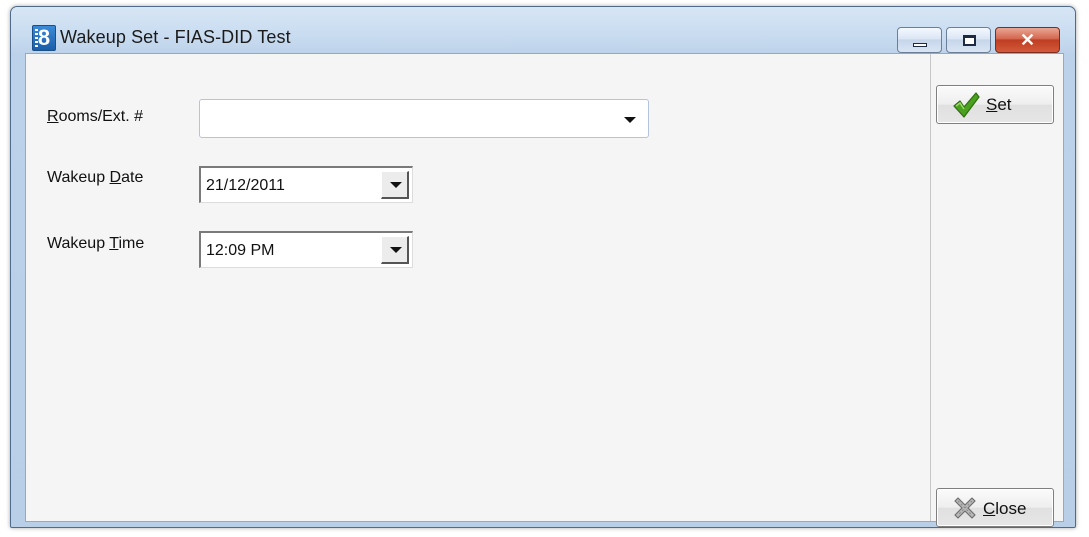  I want to click on close-window-button: ✕, so click(1027, 40).